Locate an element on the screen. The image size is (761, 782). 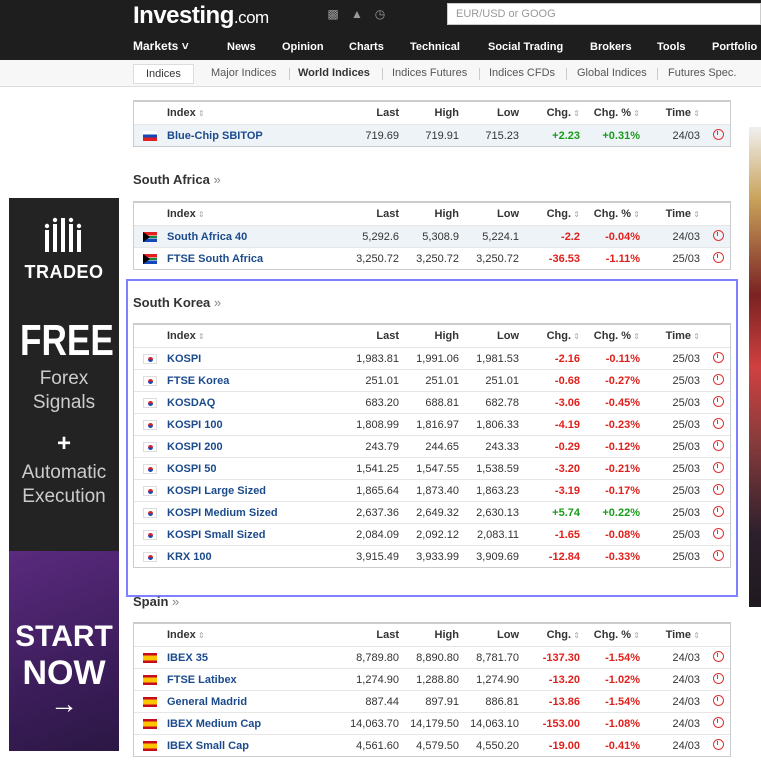
right-ad-strip is located at coordinates (755, 367).